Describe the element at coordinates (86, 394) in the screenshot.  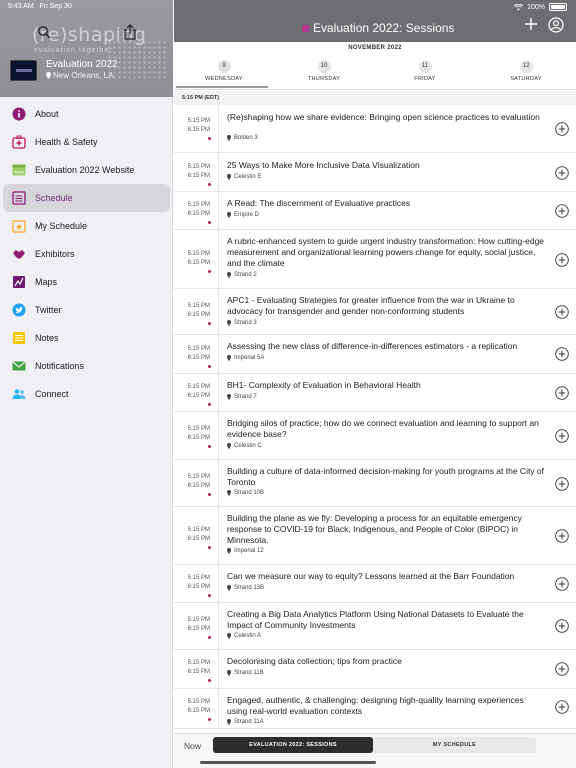
I see `sidebar-item-connect: Connect` at that location.